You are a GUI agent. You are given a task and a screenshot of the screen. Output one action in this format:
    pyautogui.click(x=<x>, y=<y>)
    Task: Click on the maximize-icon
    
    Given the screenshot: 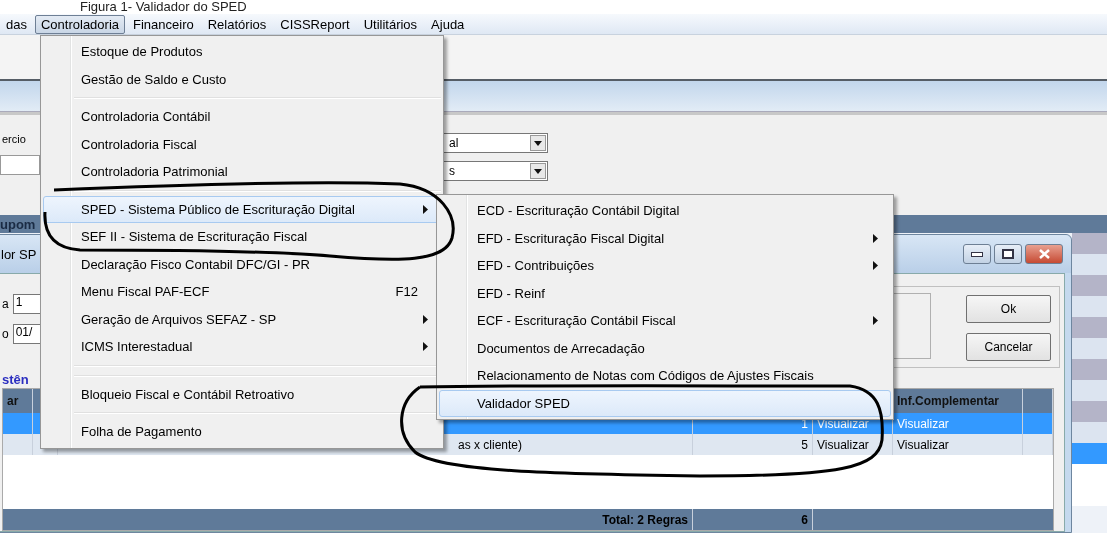 What is the action you would take?
    pyautogui.click(x=1008, y=254)
    